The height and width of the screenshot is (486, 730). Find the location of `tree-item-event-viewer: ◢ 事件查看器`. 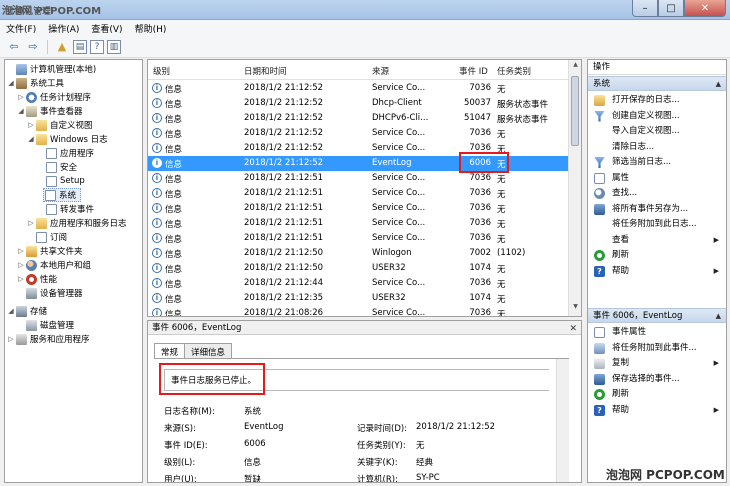

tree-item-event-viewer: ◢ 事件查看器 is located at coordinates (50, 111).